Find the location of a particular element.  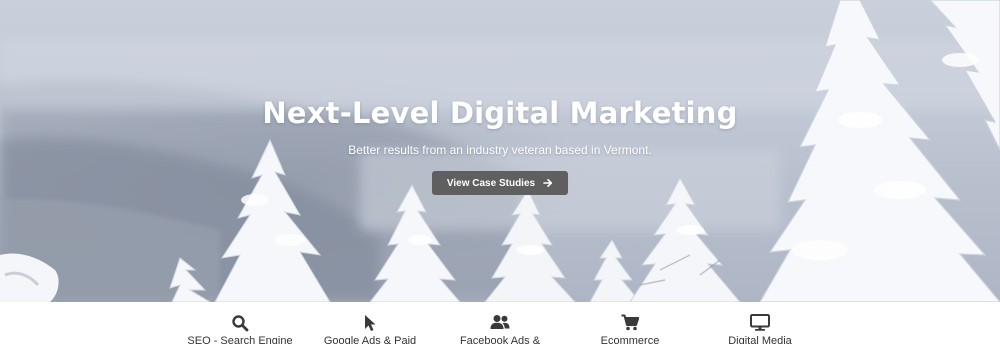

monitor-icon is located at coordinates (760, 323).